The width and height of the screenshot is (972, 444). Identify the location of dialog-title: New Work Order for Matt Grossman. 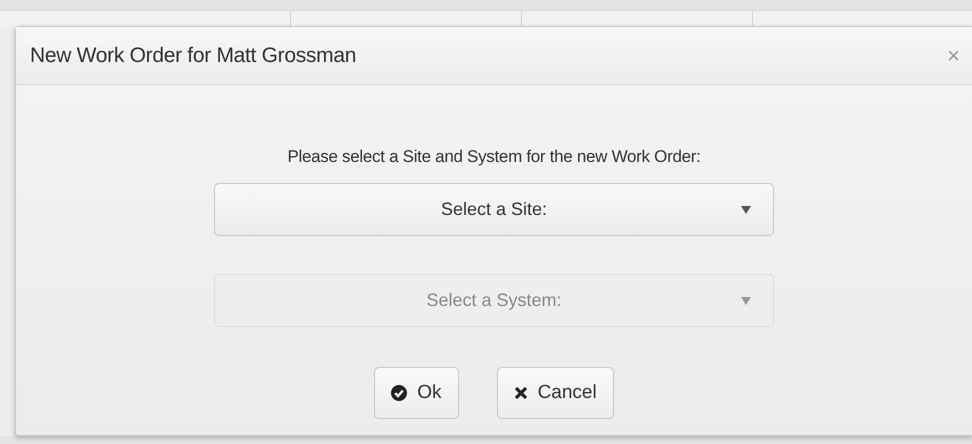
(193, 56).